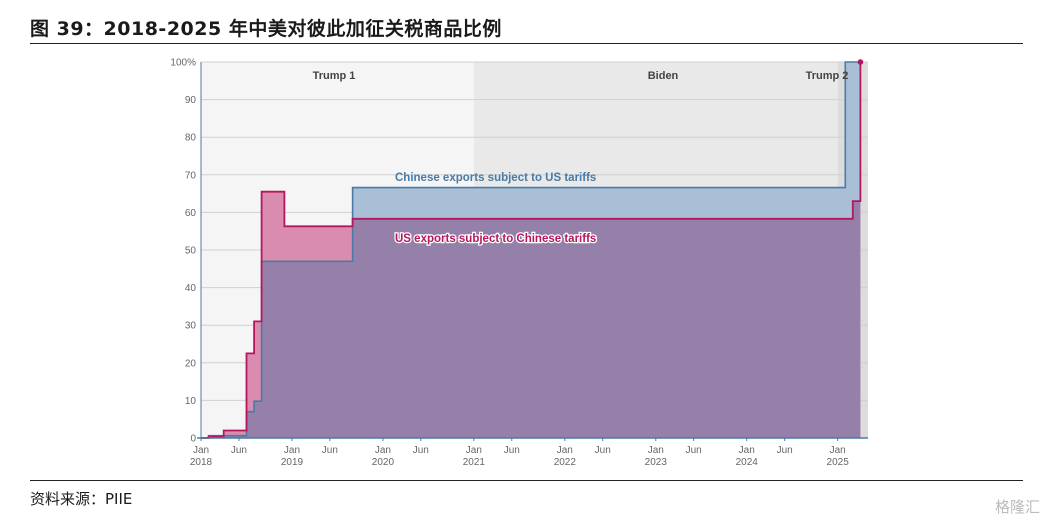  What do you see at coordinates (747, 462) in the screenshot?
I see `x-tick-label: 2024` at bounding box center [747, 462].